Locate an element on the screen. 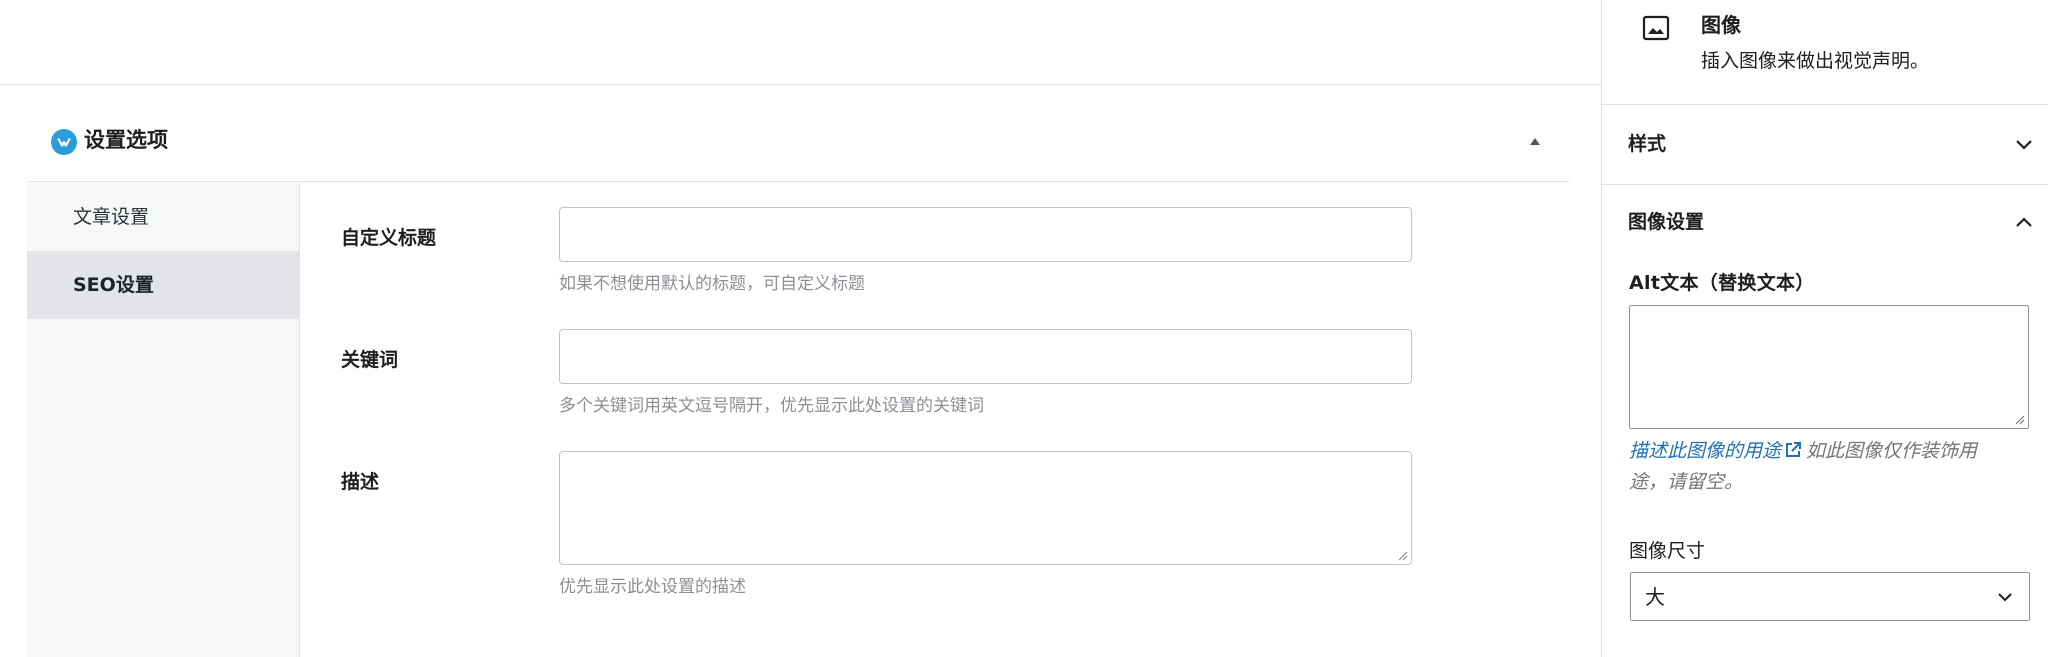 This screenshot has height=657, width=2048. panel-image-settings-toggle: 图像设置 is located at coordinates (1825, 224).